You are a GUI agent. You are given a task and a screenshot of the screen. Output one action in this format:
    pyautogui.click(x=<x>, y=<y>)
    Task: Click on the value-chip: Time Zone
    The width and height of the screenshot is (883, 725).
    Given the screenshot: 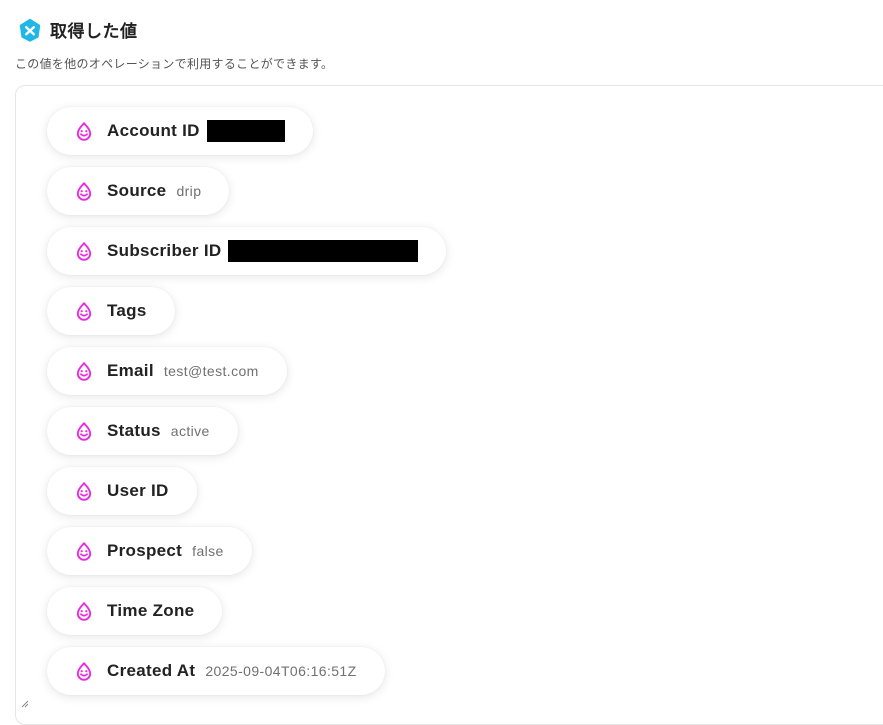 What is the action you would take?
    pyautogui.click(x=135, y=611)
    